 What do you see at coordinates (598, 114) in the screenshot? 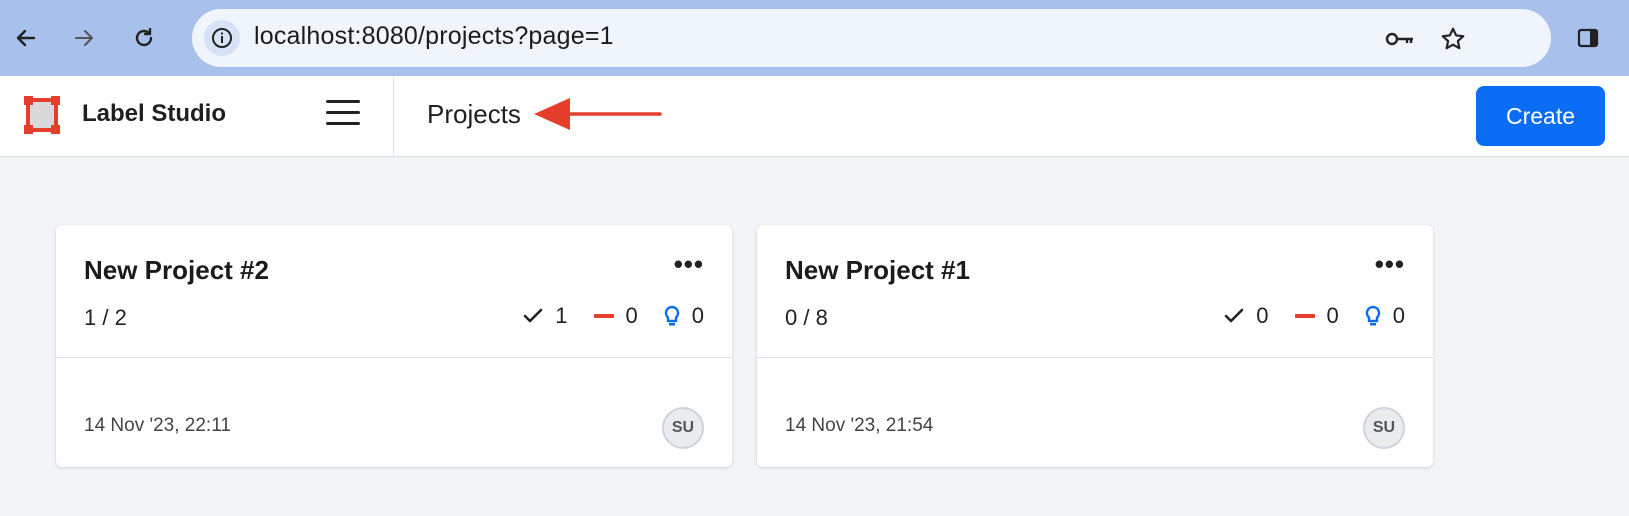
I see `annotation-arrow-icon` at bounding box center [598, 114].